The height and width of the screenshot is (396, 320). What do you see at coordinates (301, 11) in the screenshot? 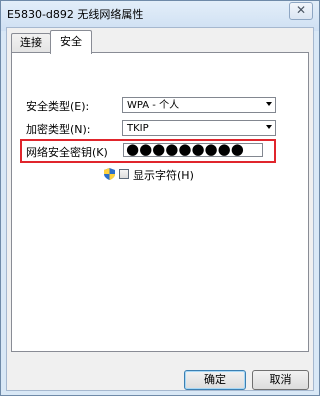
I see `close-button: ✕` at bounding box center [301, 11].